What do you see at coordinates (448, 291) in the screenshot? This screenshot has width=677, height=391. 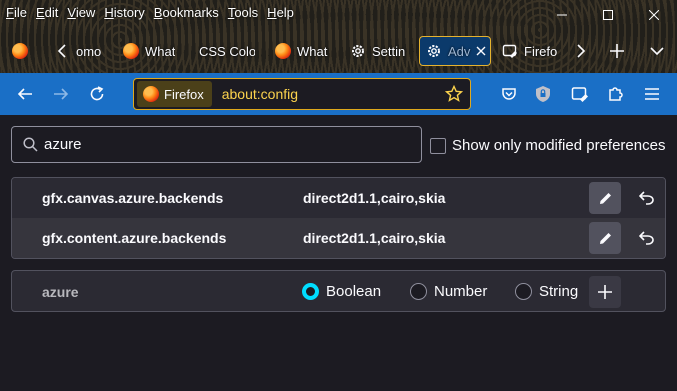 I see `type-radio-number: Number` at bounding box center [448, 291].